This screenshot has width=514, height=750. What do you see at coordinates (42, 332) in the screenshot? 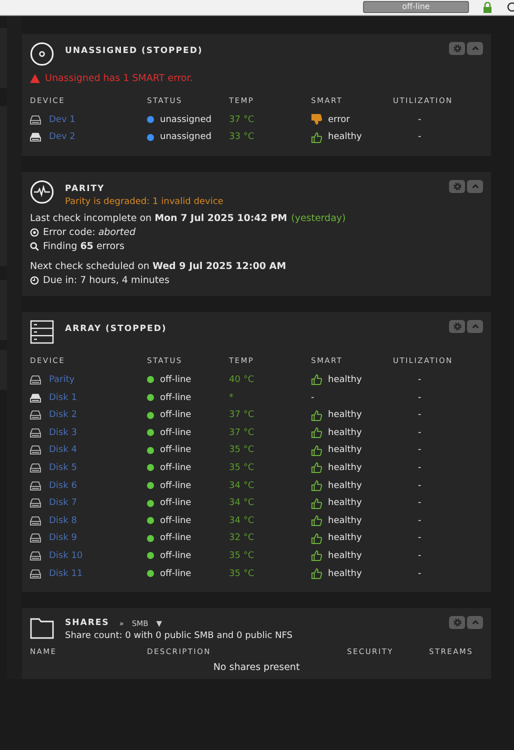
I see `server-rack-icon` at bounding box center [42, 332].